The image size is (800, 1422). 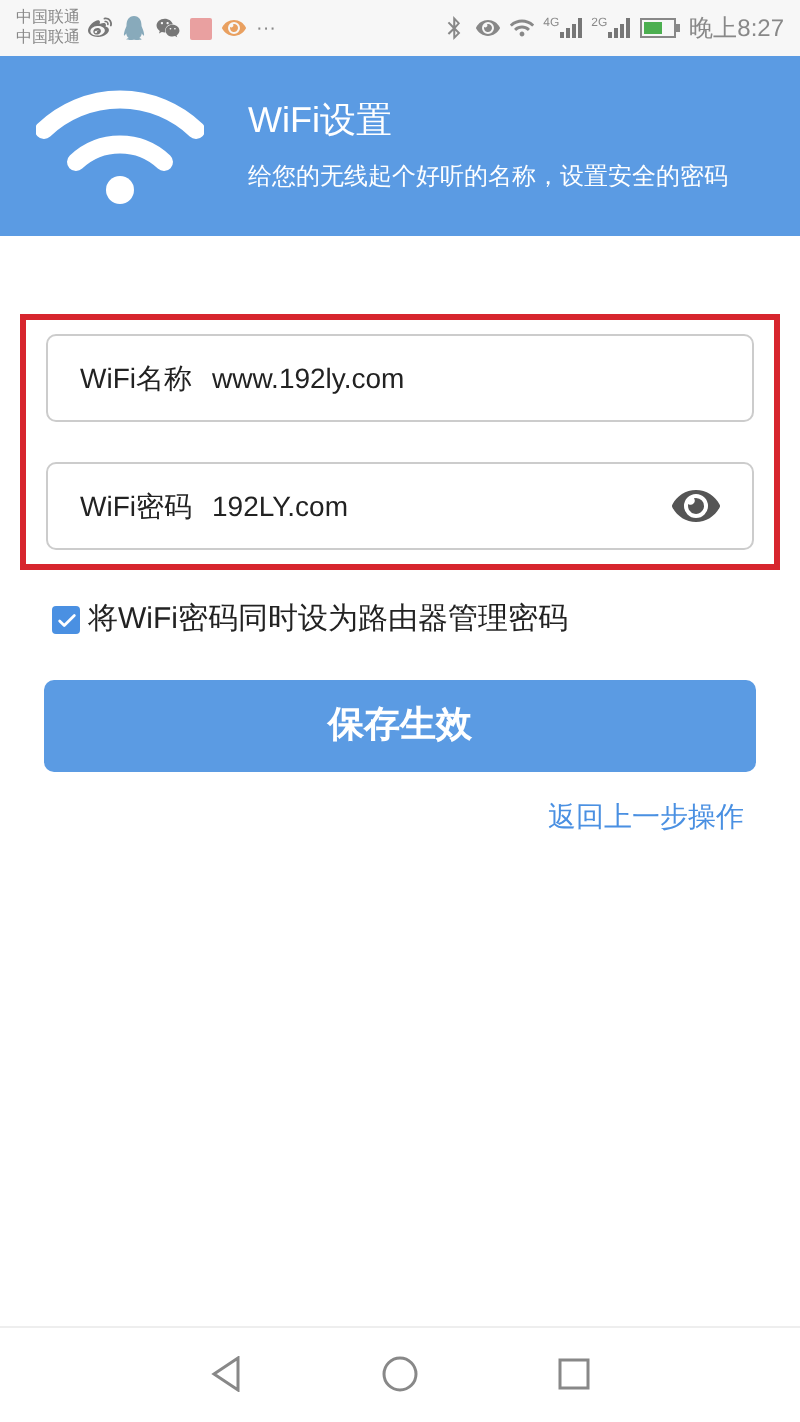 I want to click on page-subtitle: 给您的无线起个好听的名称，设置安全的密码, so click(x=488, y=177).